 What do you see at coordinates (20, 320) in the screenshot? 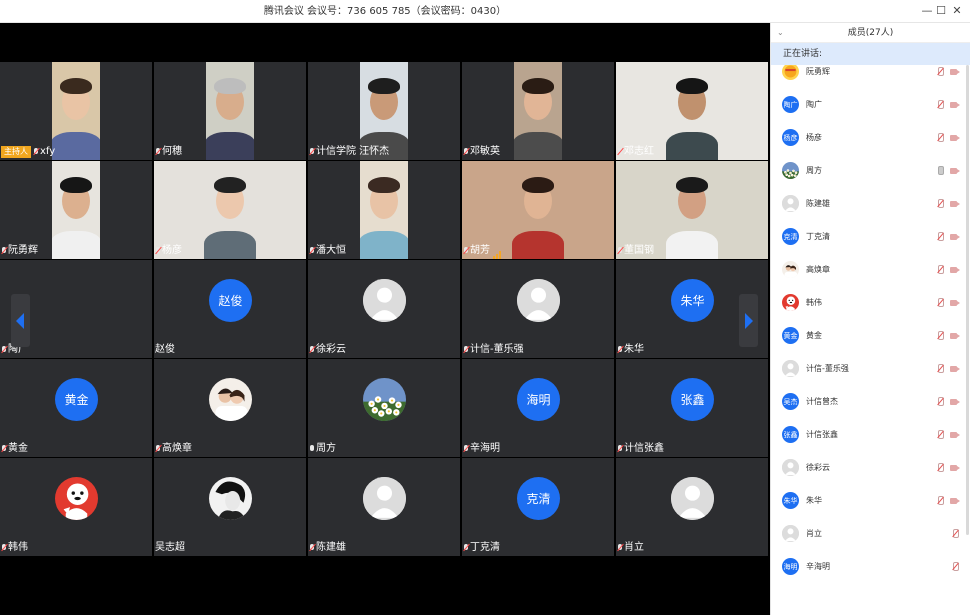
I see `chevron-left-icon` at bounding box center [20, 320].